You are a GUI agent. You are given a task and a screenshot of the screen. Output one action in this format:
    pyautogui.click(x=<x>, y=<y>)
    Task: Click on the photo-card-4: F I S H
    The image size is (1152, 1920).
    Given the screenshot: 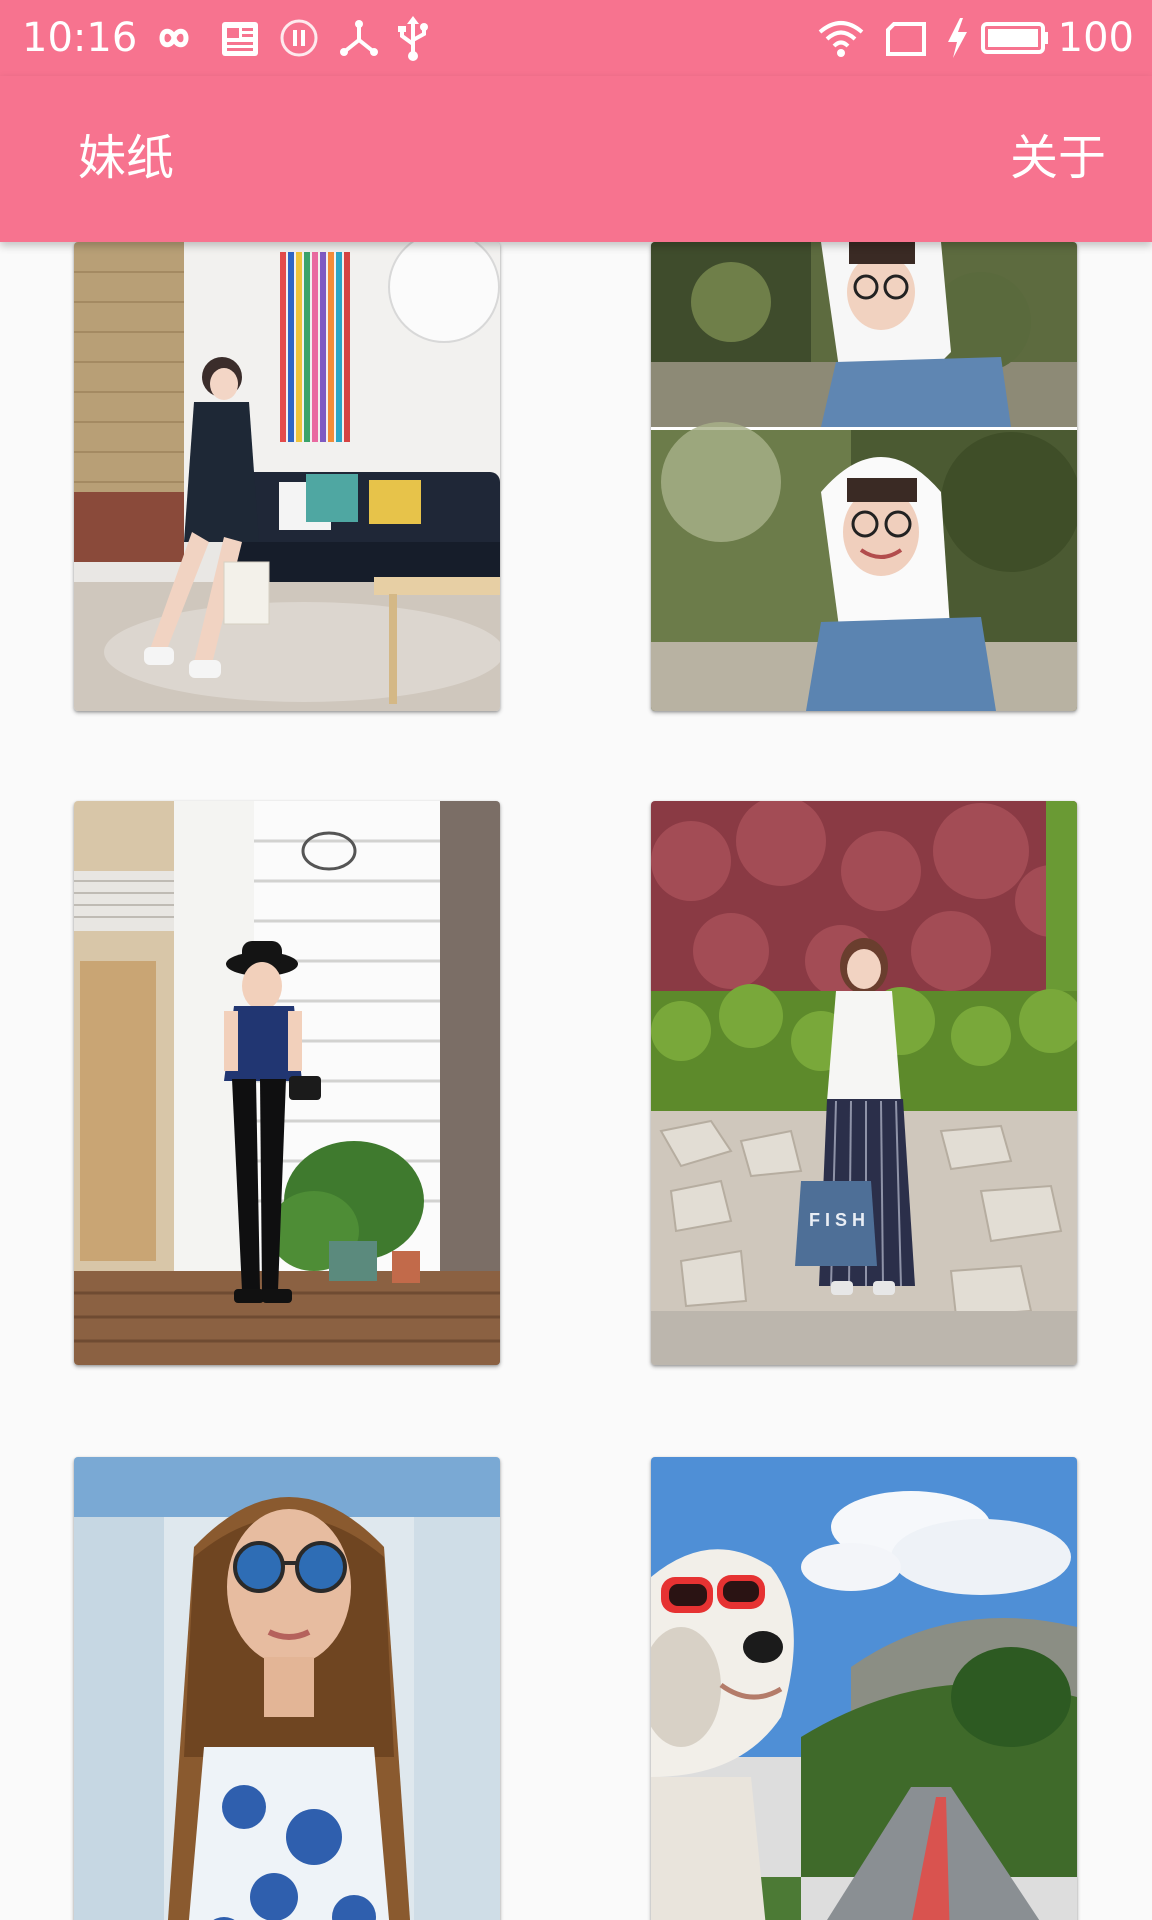 What is the action you would take?
    pyautogui.click(x=864, y=1083)
    